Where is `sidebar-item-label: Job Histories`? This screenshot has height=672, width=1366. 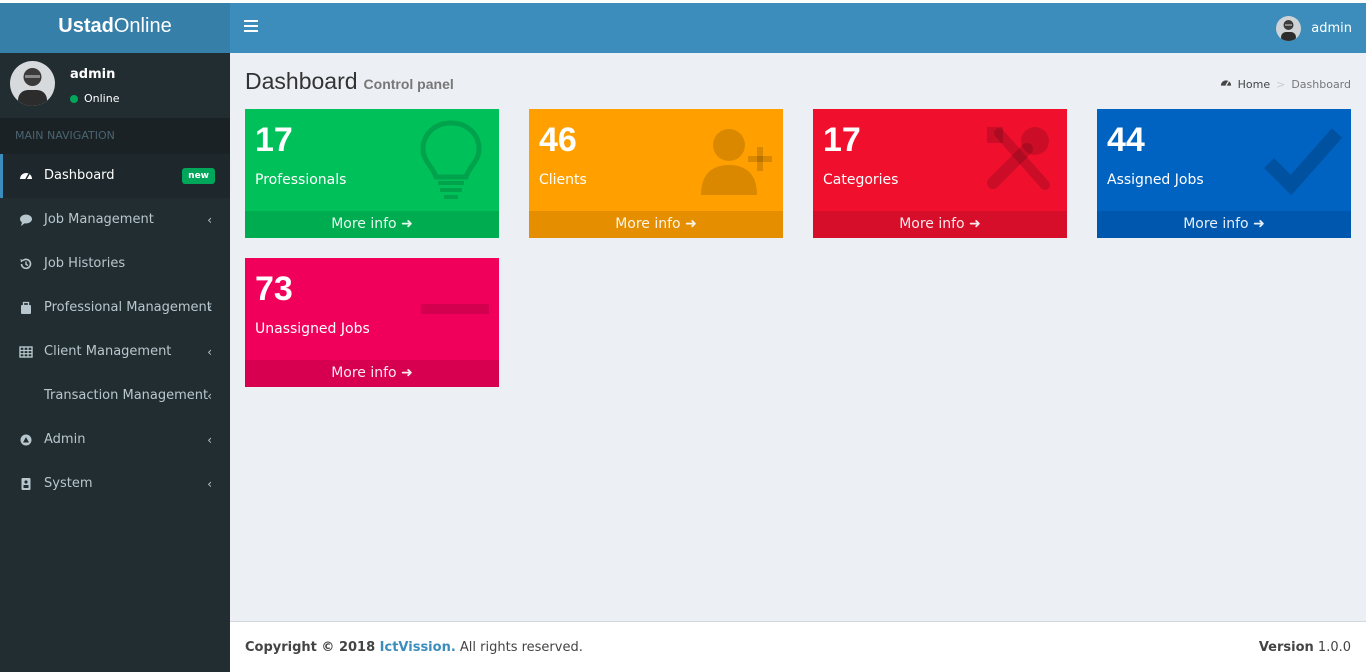
sidebar-item-label: Job Histories is located at coordinates (85, 263).